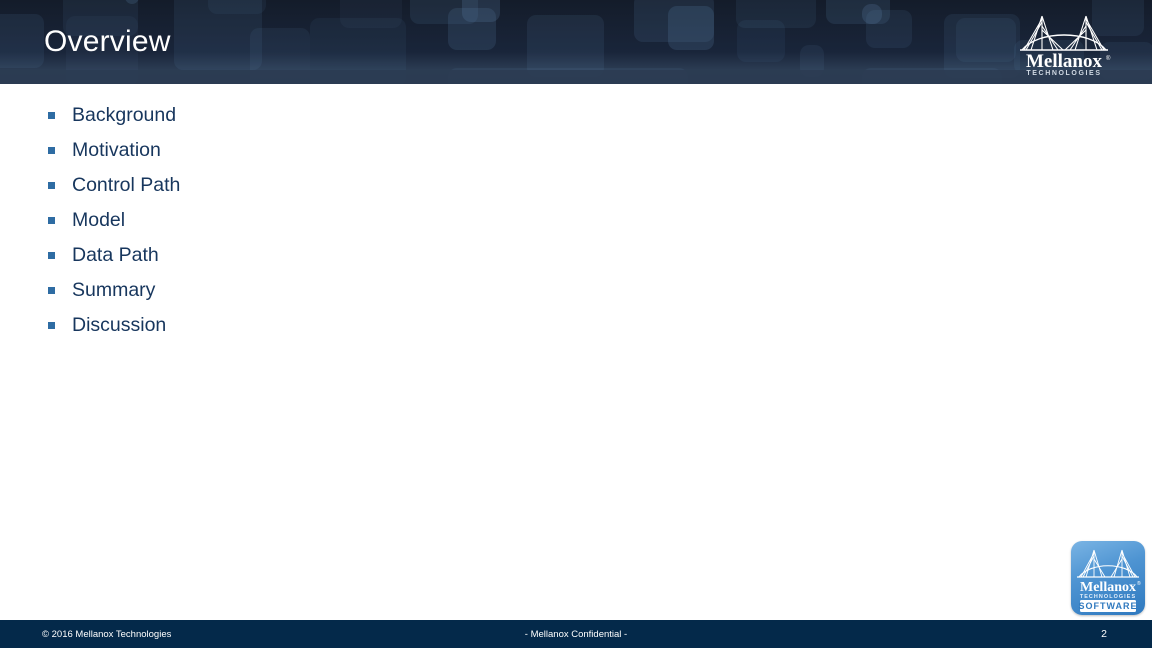 This screenshot has width=1152, height=648. What do you see at coordinates (576, 42) in the screenshot?
I see `slide-header: Overview Mellanox ® TECHNOLOGIES` at bounding box center [576, 42].